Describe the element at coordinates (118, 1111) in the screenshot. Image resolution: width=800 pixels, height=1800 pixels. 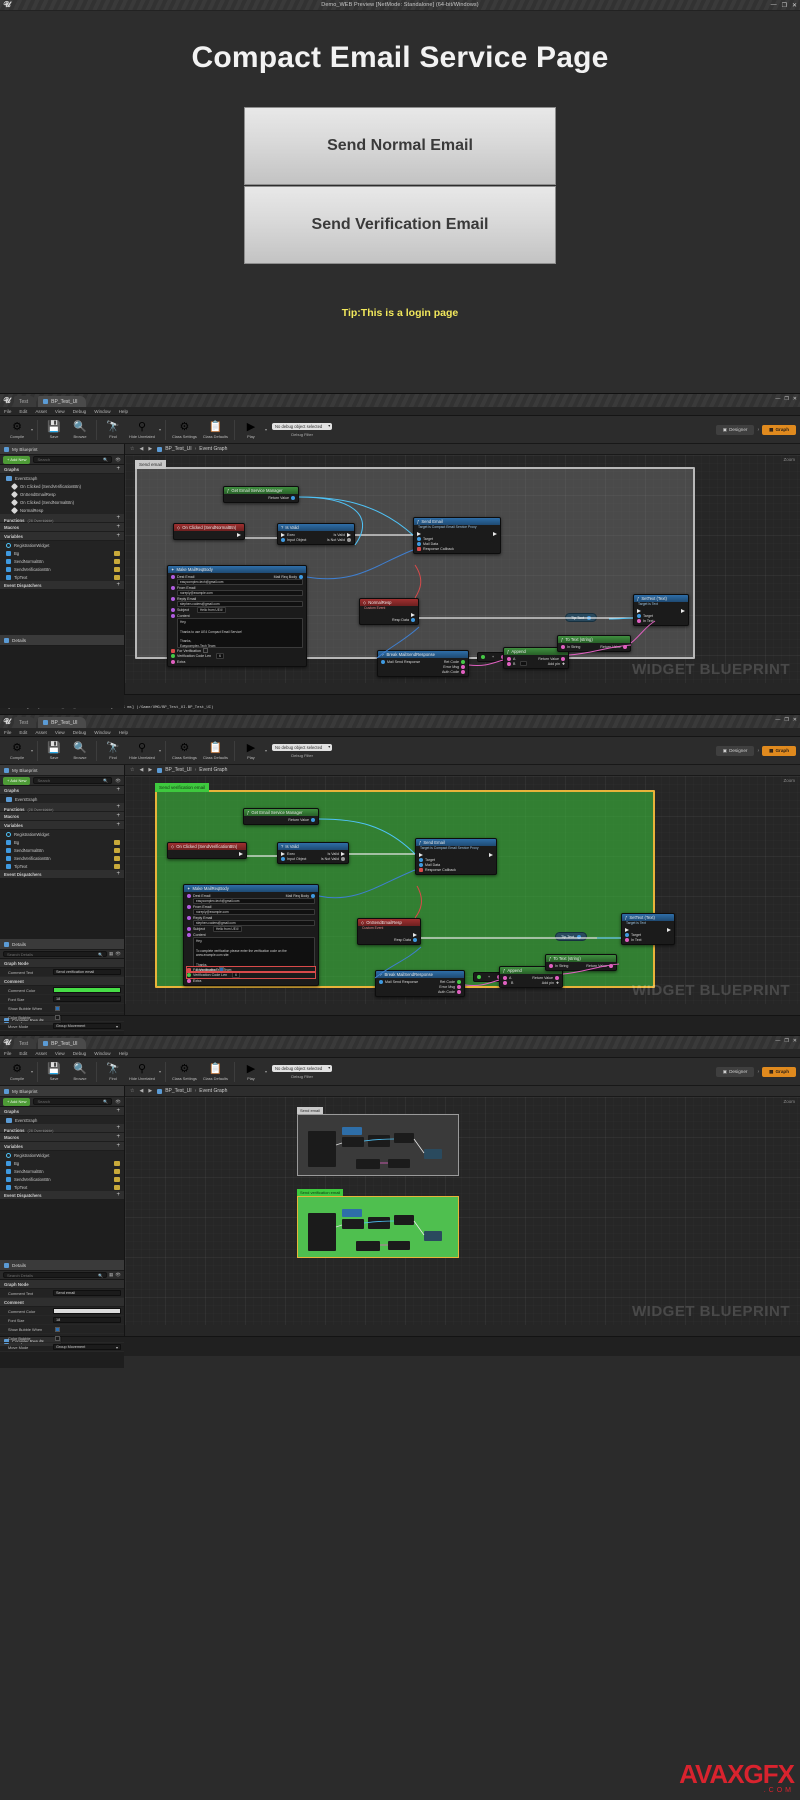
I see `add-graph-icon: +` at that location.